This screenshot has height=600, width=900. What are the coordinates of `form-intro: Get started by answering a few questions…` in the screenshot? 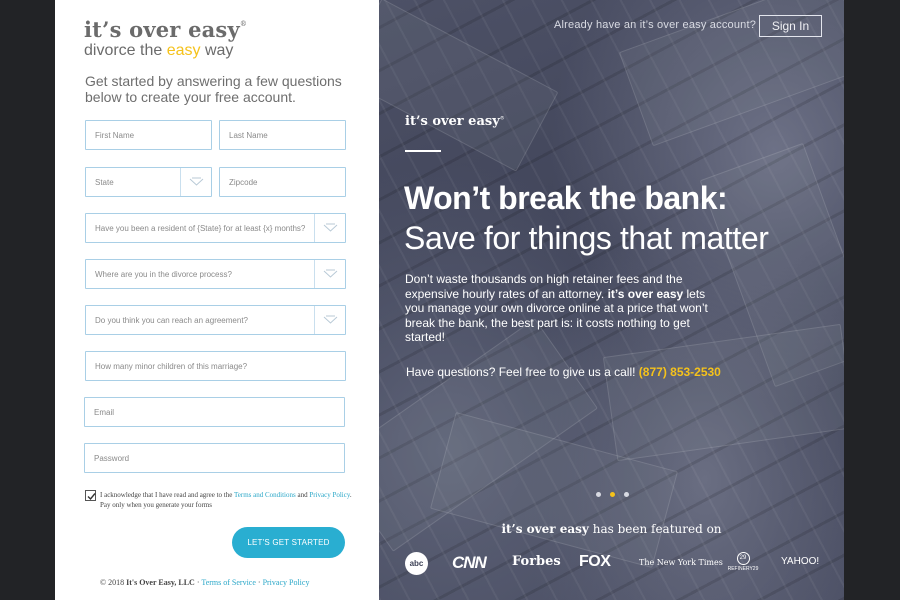 It's located at (213, 89).